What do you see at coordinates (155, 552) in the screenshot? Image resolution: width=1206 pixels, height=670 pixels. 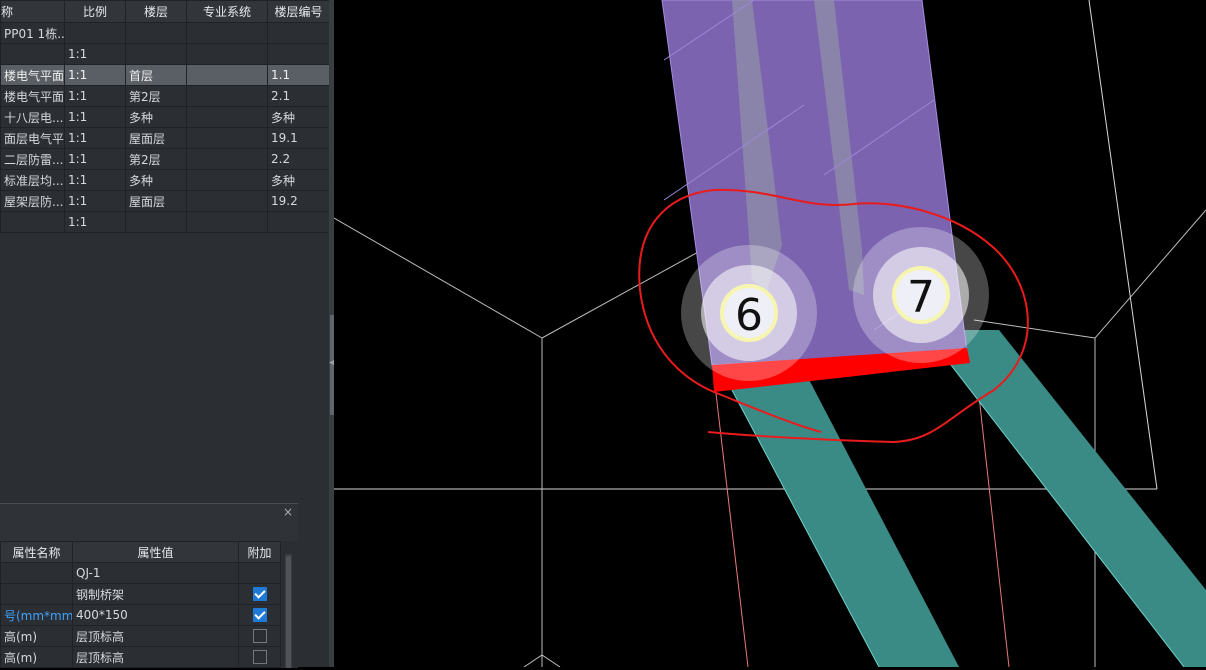 I see `column-header-prop-value: 属性值` at bounding box center [155, 552].